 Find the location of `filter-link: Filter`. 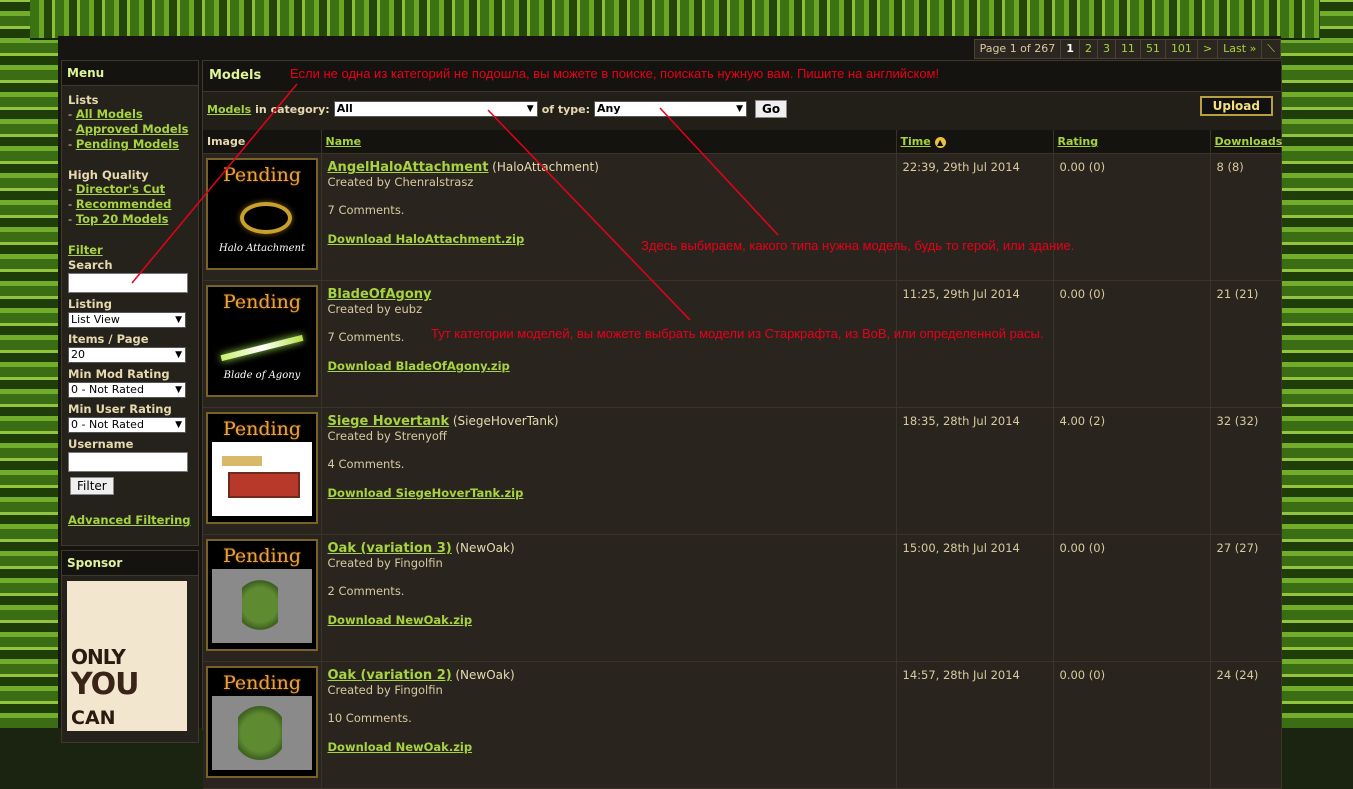

filter-link: Filter is located at coordinates (85, 250).